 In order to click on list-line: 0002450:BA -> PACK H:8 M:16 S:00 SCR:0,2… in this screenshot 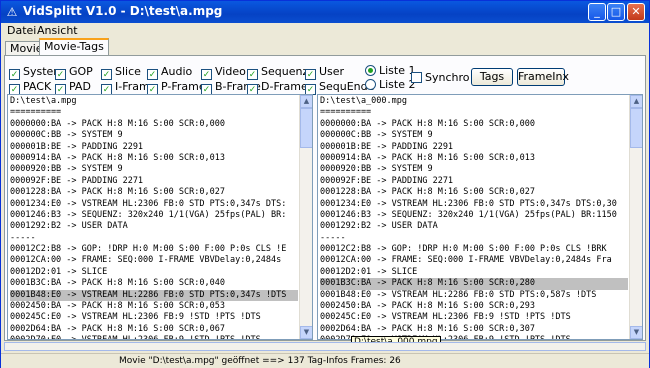, I will do `click(474, 306)`.